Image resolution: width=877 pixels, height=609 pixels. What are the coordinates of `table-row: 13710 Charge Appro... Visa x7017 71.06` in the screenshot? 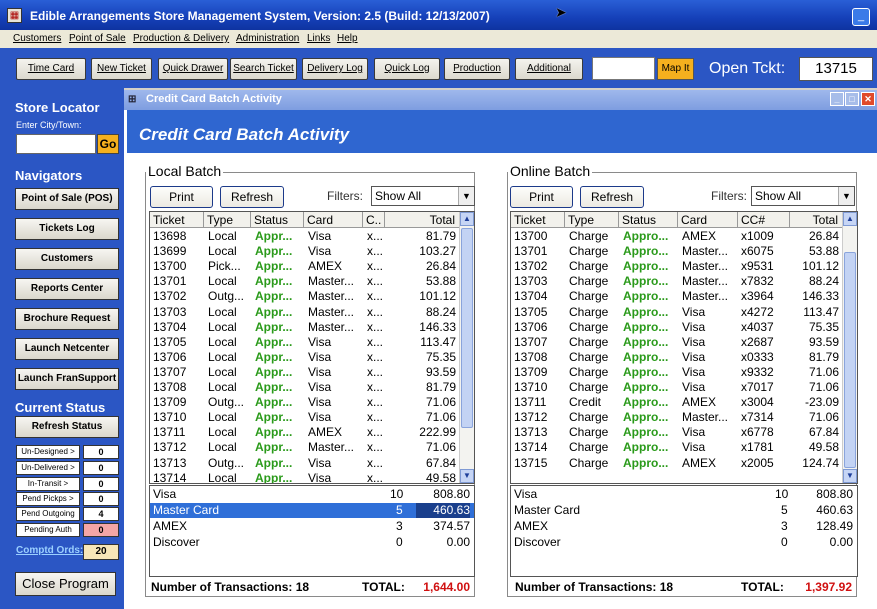 It's located at (675, 387).